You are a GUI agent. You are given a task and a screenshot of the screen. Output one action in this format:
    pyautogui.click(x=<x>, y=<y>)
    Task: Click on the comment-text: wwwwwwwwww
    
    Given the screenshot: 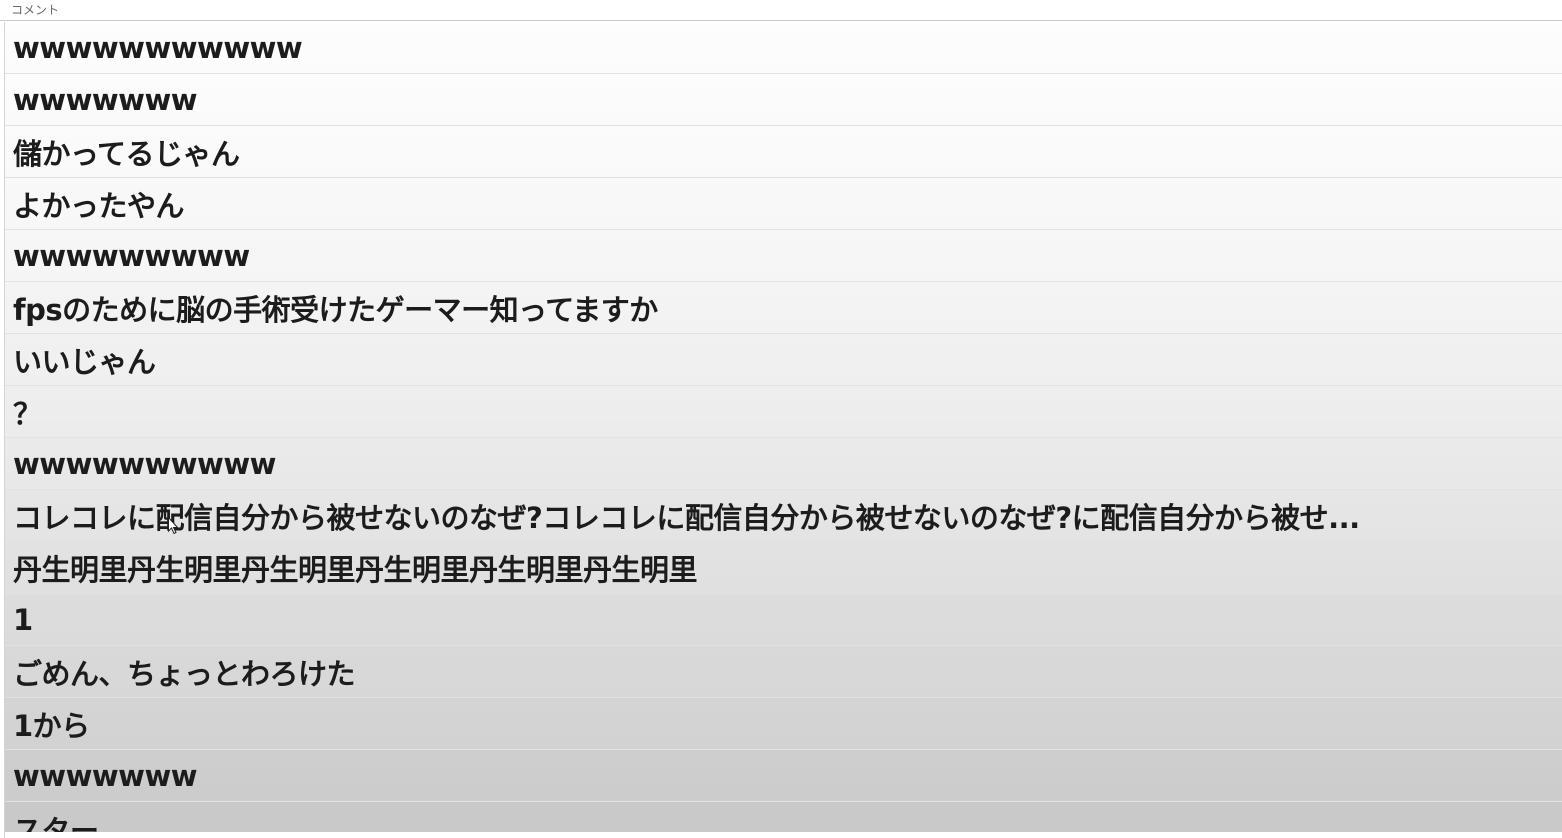 What is the action you would take?
    pyautogui.click(x=144, y=463)
    